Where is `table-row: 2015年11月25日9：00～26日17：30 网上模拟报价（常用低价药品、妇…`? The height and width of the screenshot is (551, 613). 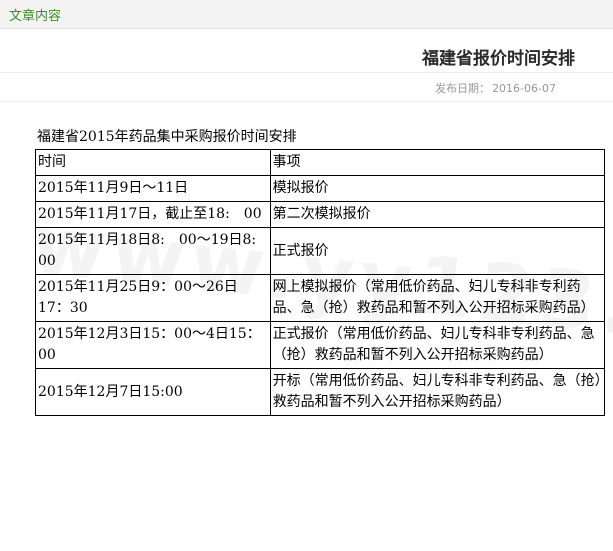 table-row: 2015年11月25日9：00～26日17：30 网上模拟报价（常用低价药品、妇… is located at coordinates (320, 298).